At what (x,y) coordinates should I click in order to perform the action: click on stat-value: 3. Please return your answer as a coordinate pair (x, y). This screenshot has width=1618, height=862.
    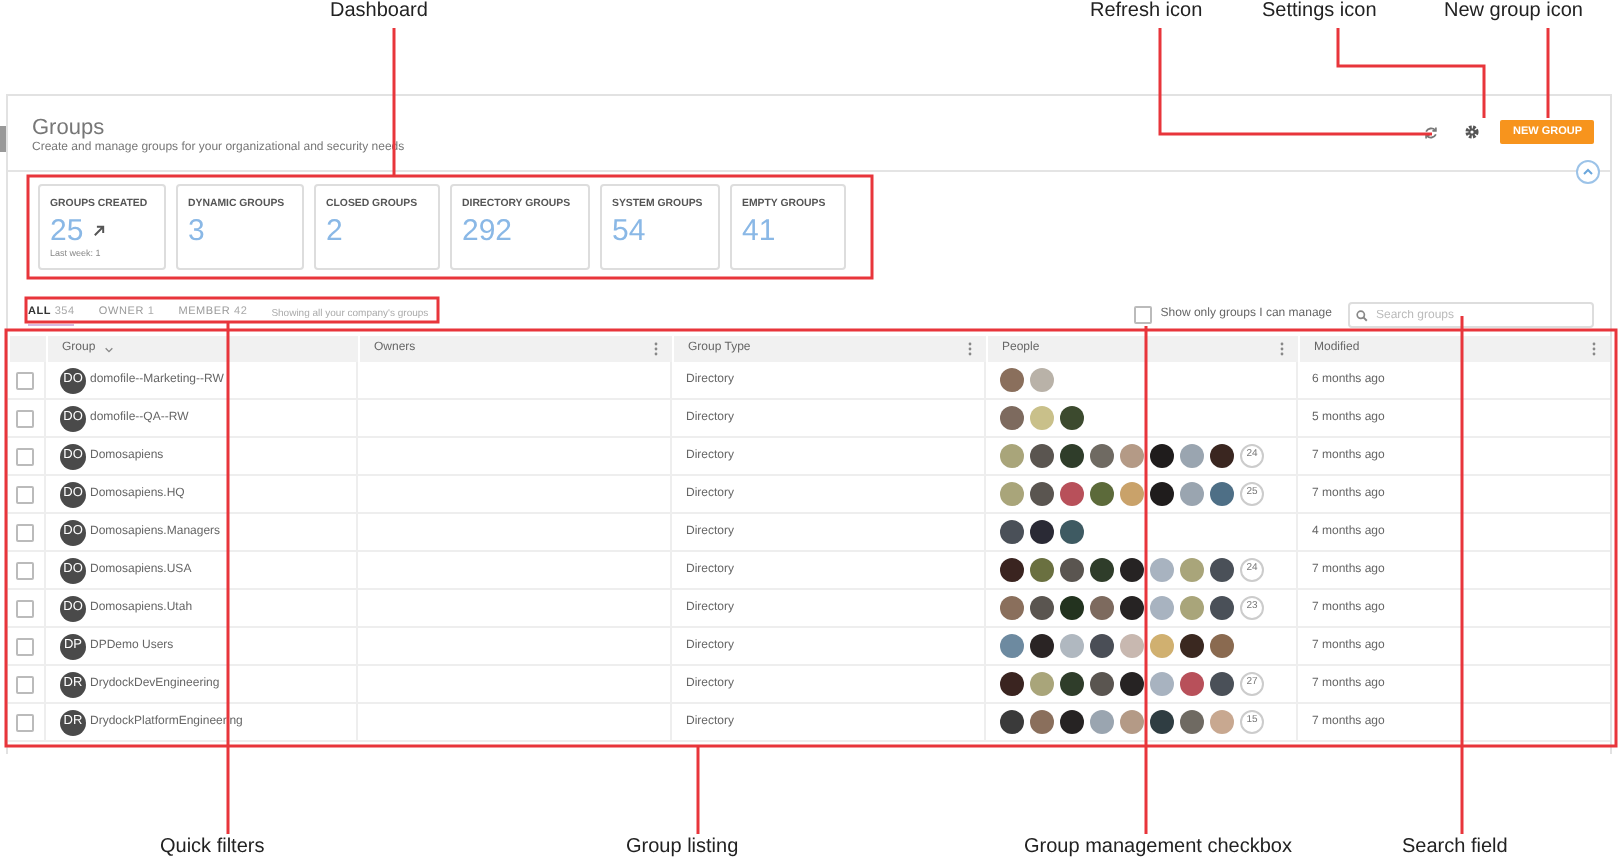
    Looking at the image, I should click on (196, 231).